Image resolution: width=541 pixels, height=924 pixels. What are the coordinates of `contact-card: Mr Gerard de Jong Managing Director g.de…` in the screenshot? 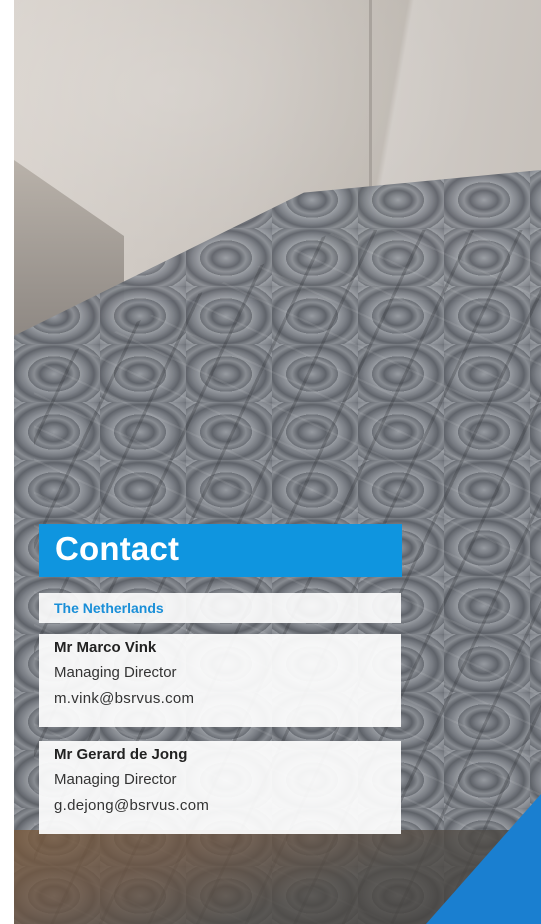 It's located at (220, 787).